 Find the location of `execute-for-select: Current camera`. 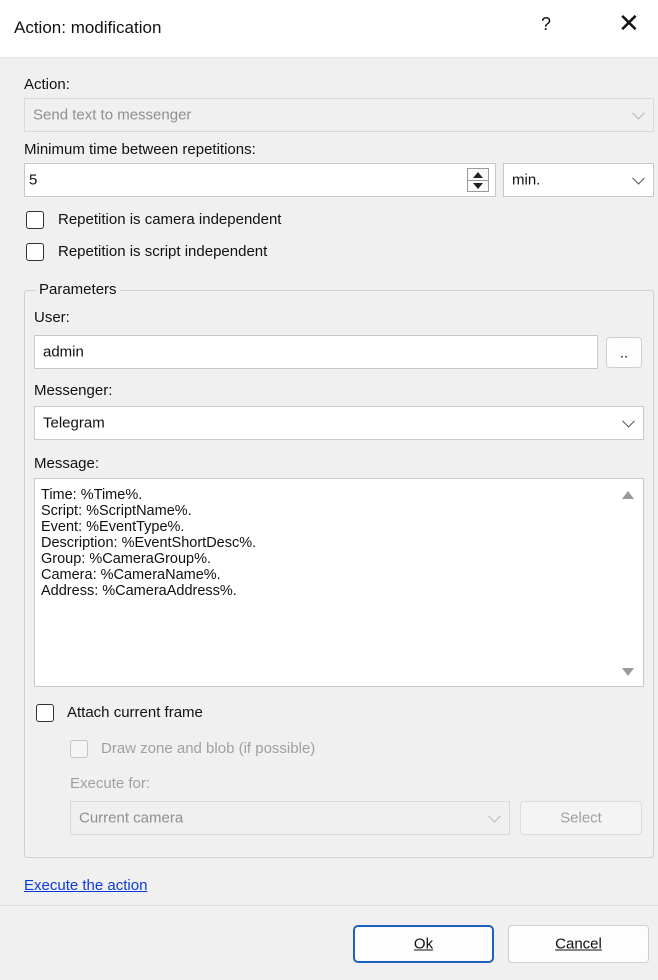

execute-for-select: Current camera is located at coordinates (290, 818).